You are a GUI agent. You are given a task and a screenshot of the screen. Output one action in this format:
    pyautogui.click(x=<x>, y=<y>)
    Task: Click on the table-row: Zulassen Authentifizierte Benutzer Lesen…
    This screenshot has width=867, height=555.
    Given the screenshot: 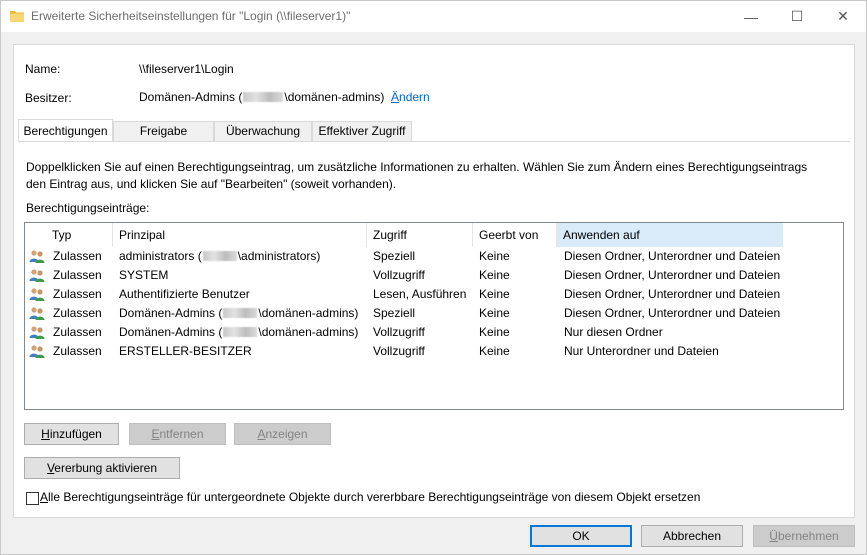 What is the action you would take?
    pyautogui.click(x=434, y=294)
    